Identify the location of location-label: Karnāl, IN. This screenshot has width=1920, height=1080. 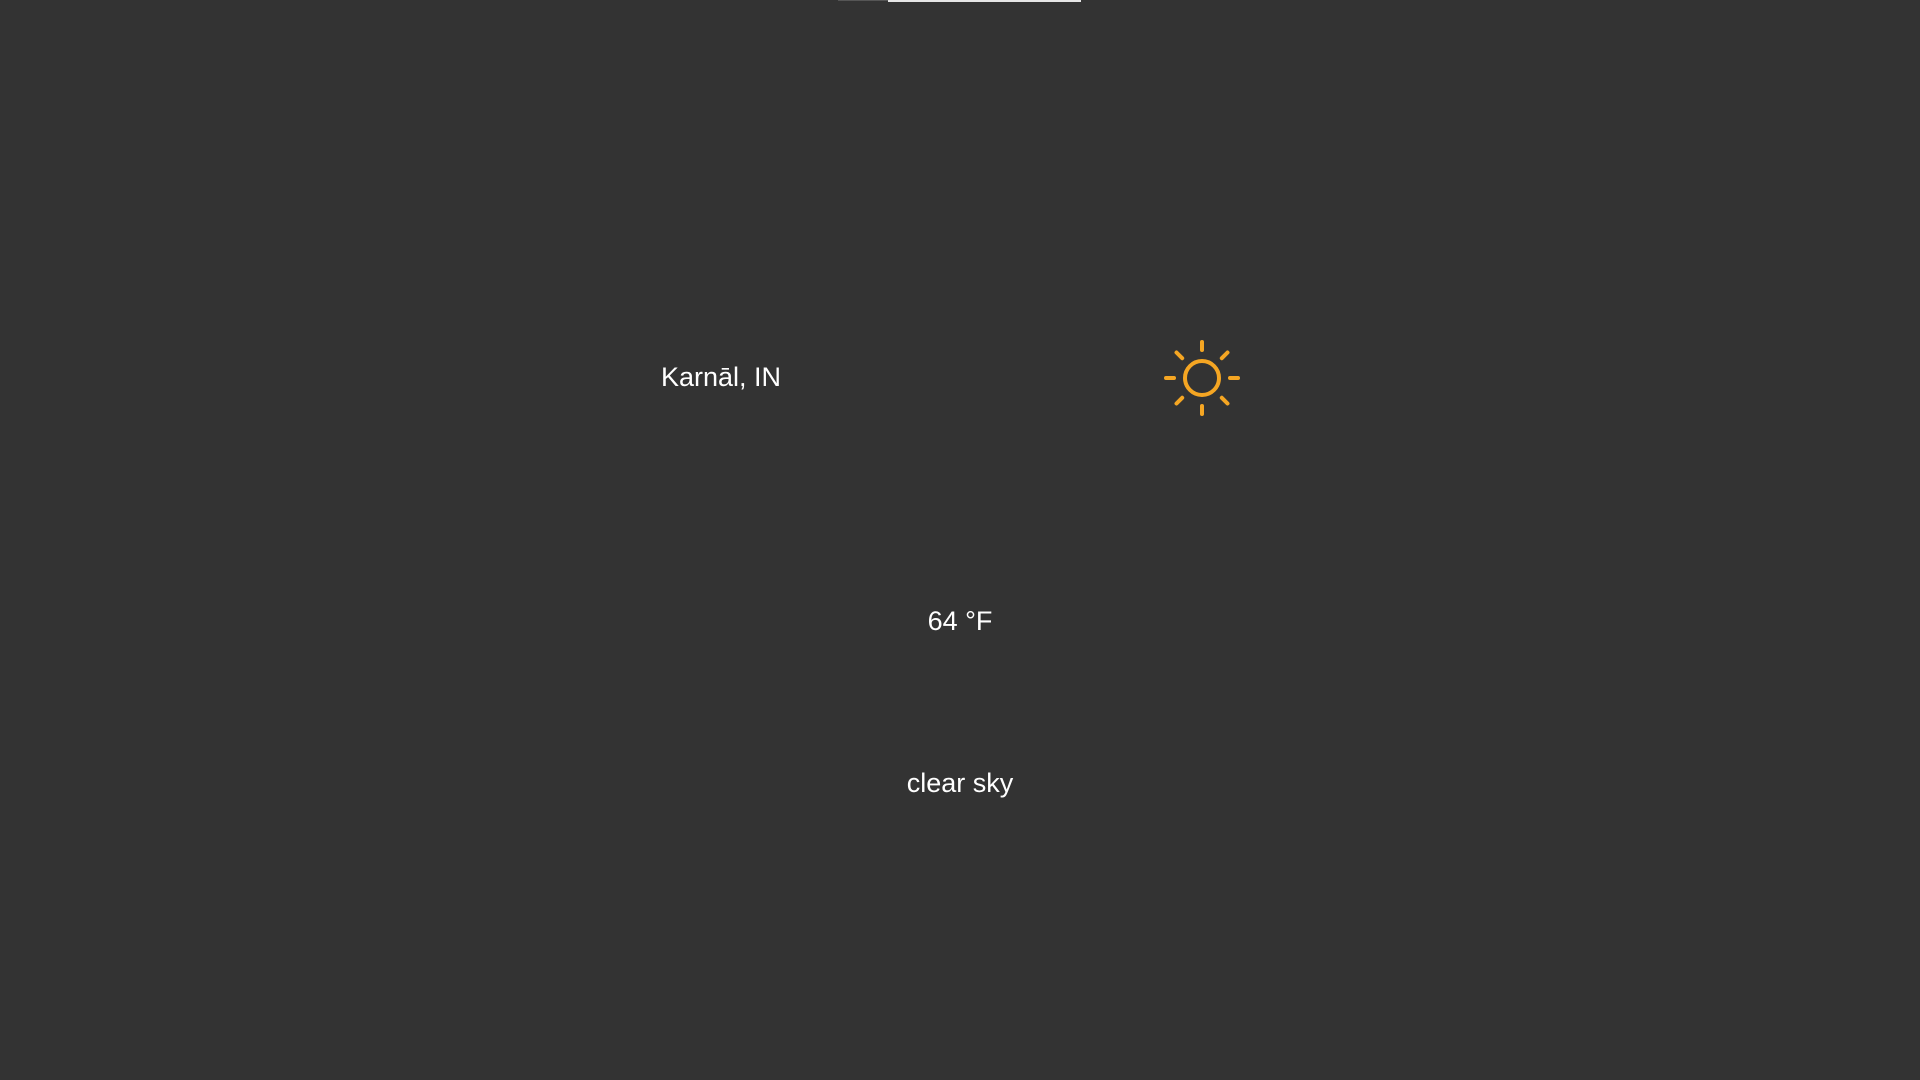
(721, 377).